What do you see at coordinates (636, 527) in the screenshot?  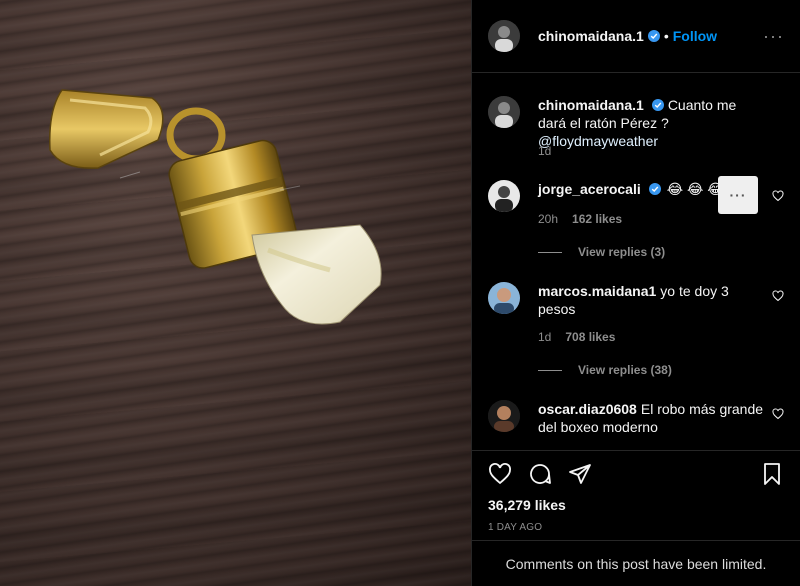 I see `post-timestamp: 1 DAY AGO` at bounding box center [636, 527].